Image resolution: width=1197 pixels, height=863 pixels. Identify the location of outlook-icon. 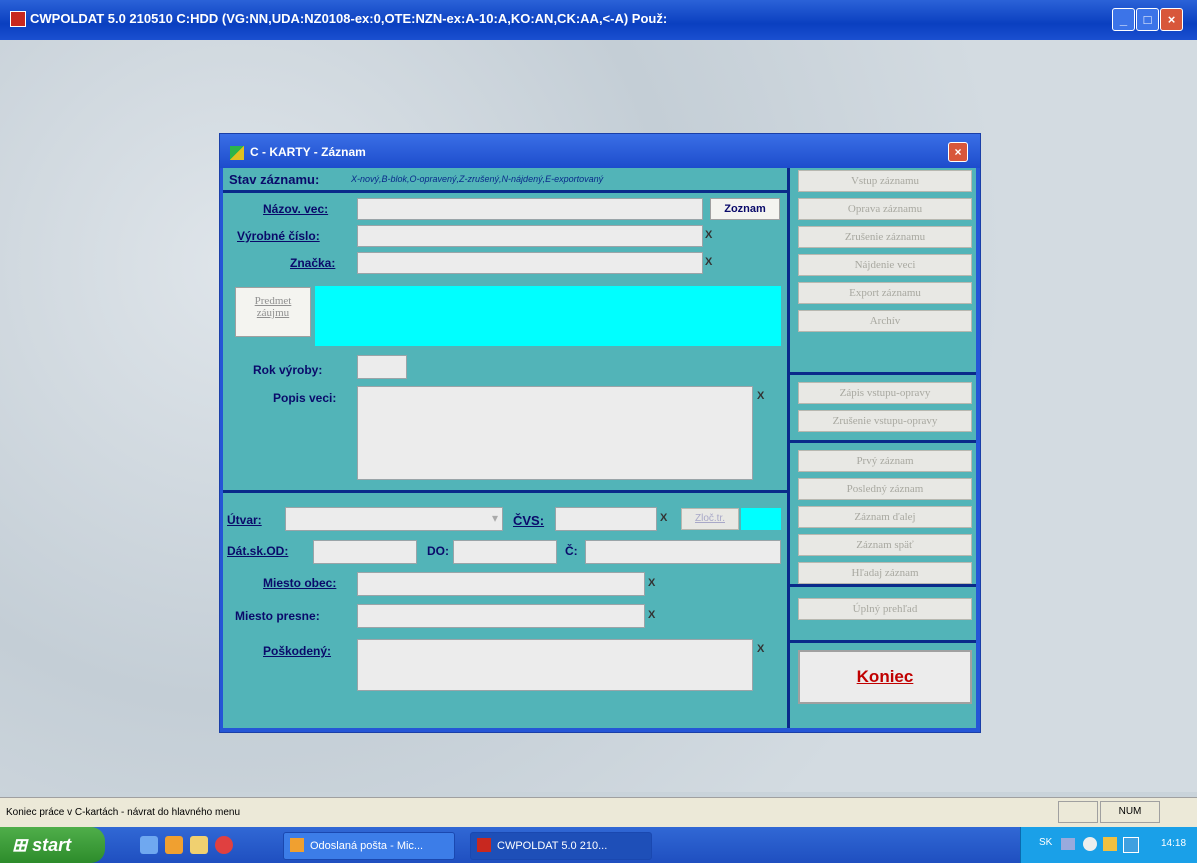
(297, 845).